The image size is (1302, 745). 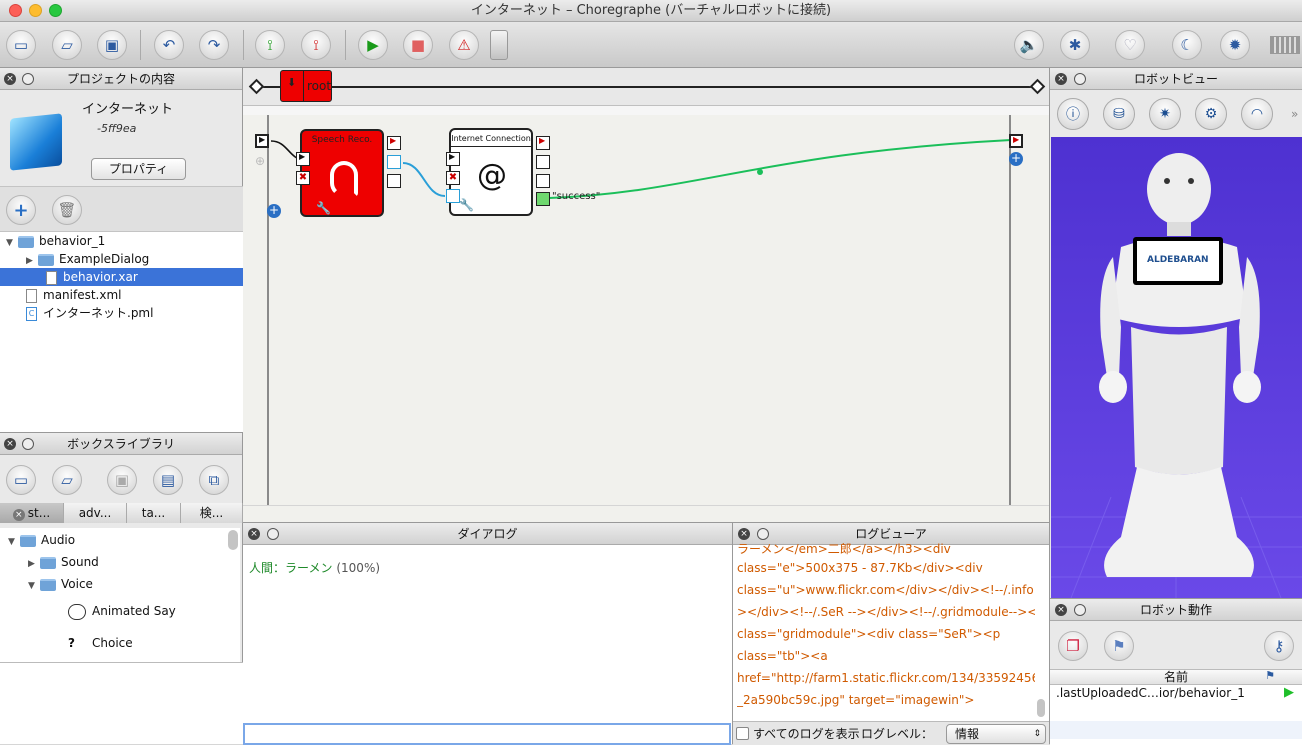 What do you see at coordinates (117, 128) in the screenshot?
I see `project-id: -5ff9ea` at bounding box center [117, 128].